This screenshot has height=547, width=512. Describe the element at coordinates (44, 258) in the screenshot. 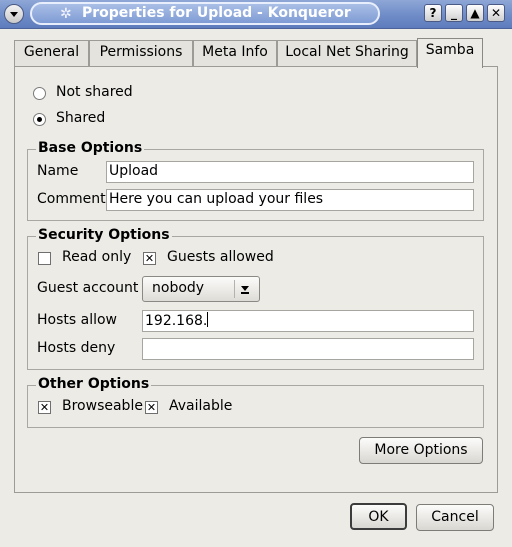

I see `read-only-checkbox` at that location.